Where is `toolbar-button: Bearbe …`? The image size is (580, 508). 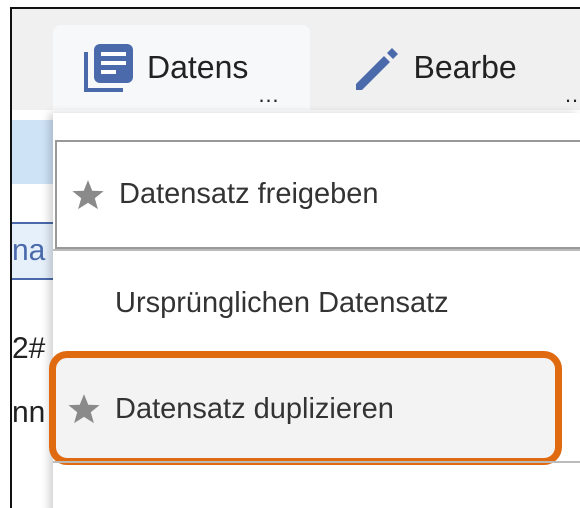
toolbar-button: Bearbe … is located at coordinates (452, 67).